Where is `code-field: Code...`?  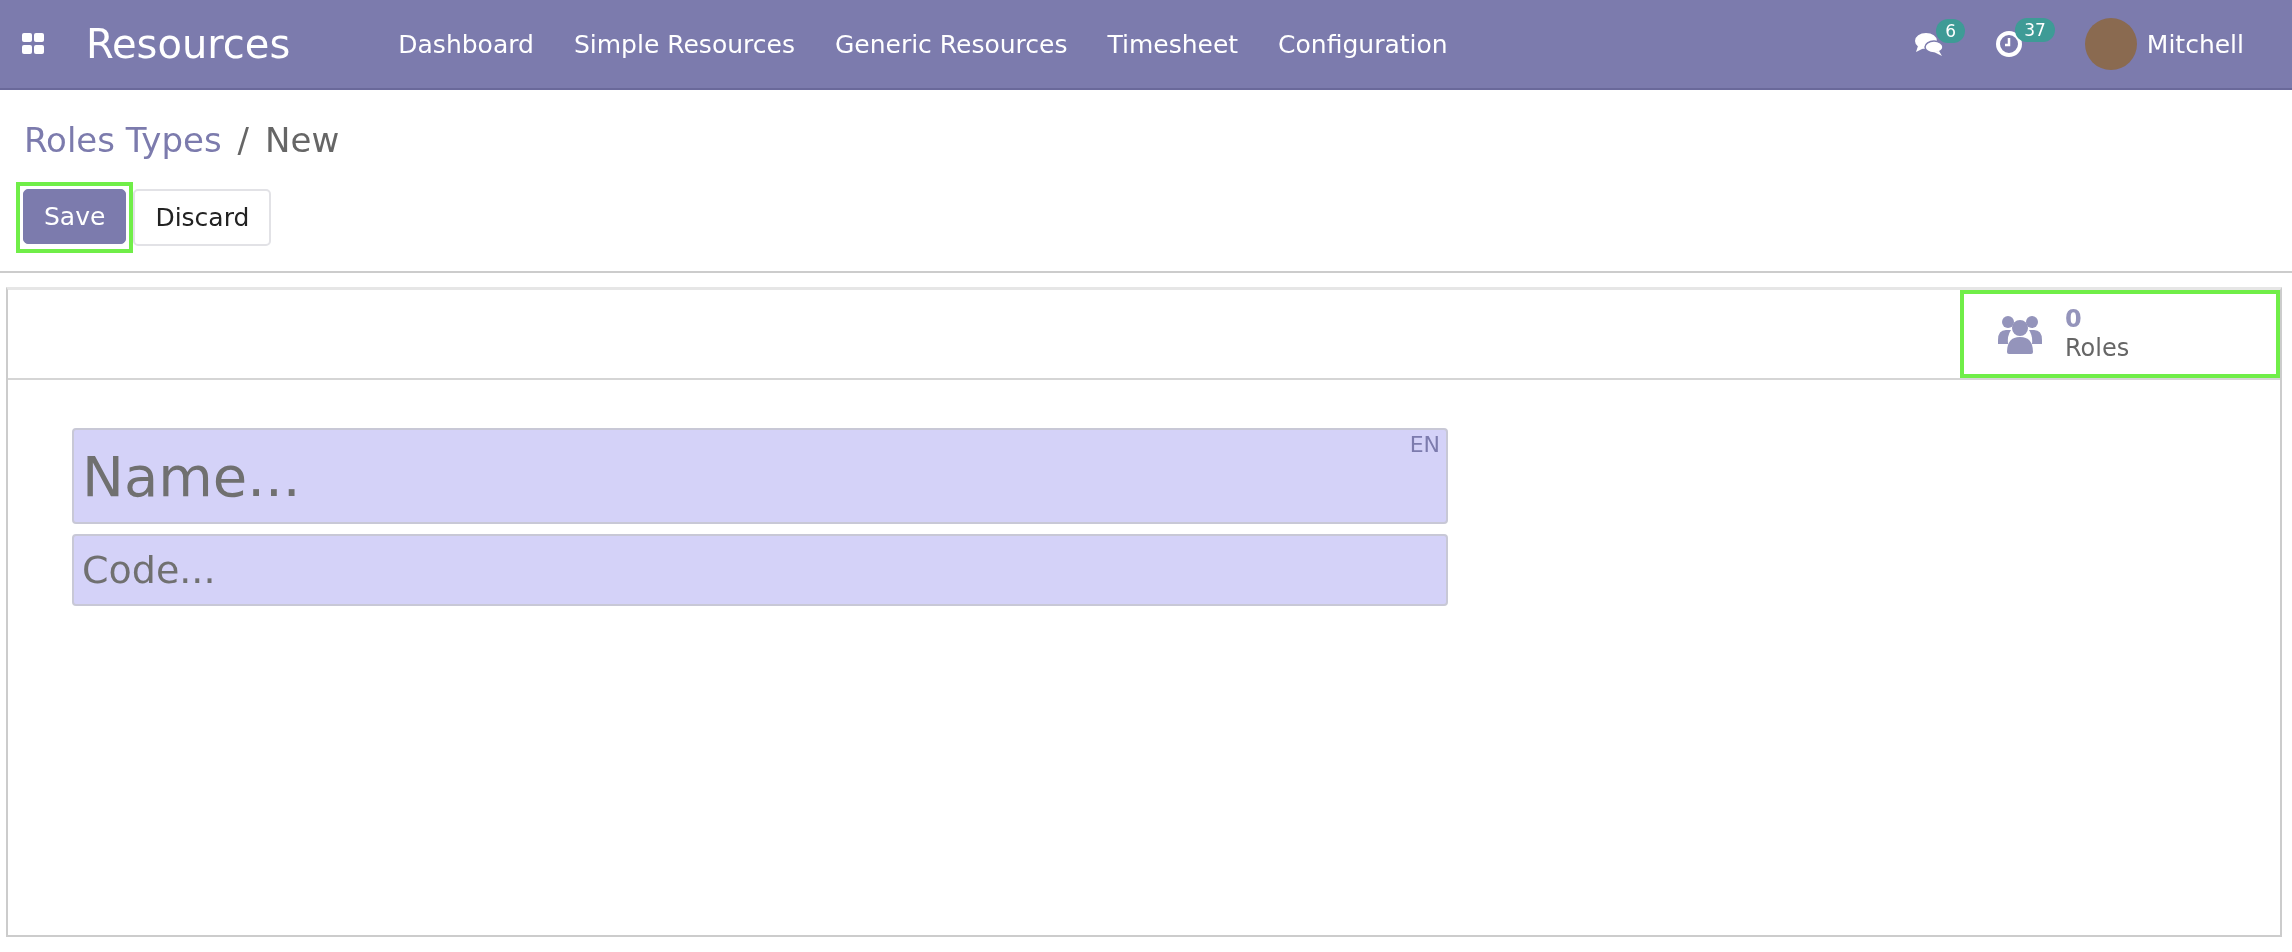
code-field: Code... is located at coordinates (760, 570).